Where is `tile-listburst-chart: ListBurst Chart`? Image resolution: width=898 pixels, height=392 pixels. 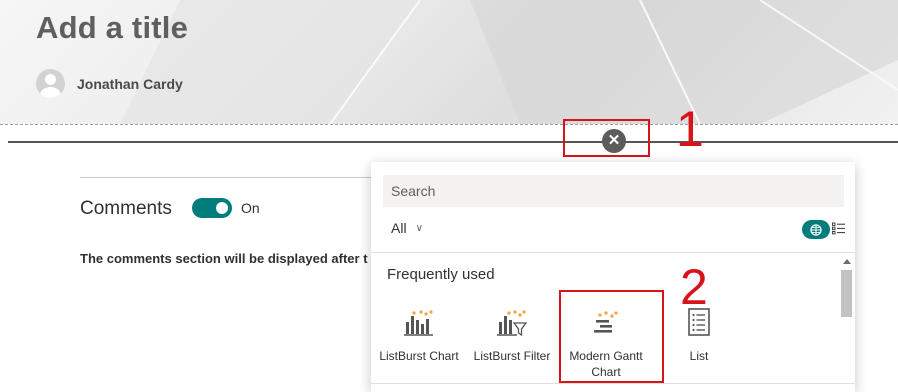 tile-listburst-chart: ListBurst Chart is located at coordinates (419, 333).